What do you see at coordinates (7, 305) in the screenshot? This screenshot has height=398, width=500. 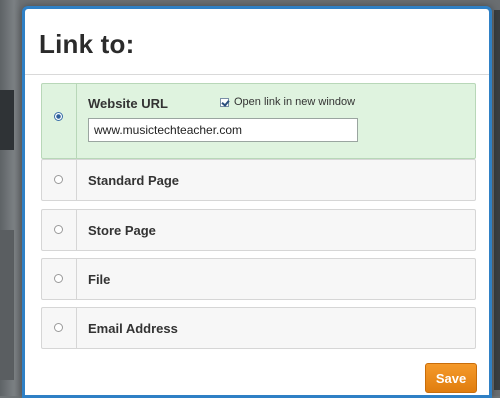 I see `backdrop-sidebar-lower` at bounding box center [7, 305].